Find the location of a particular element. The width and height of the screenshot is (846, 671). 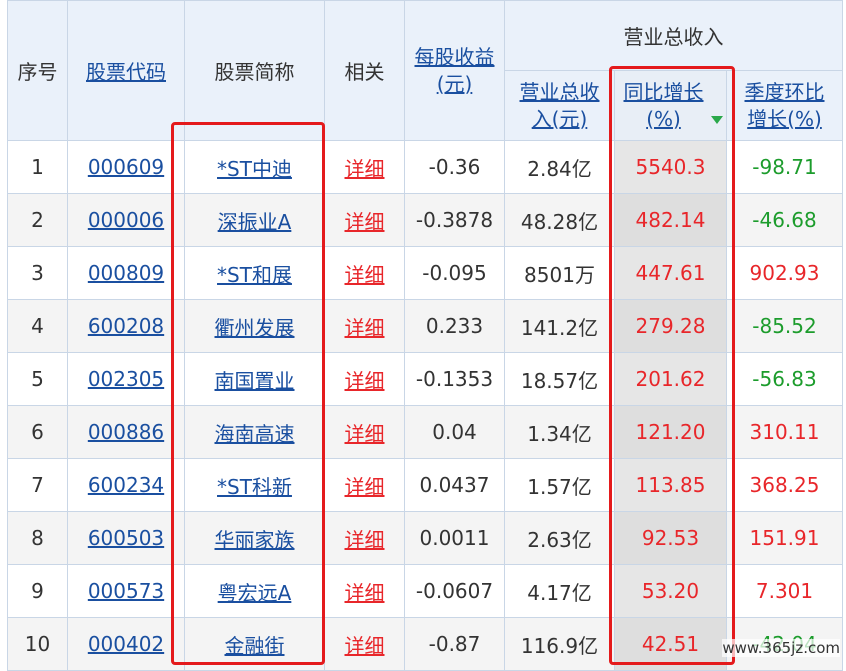

table-row: 6 000886 海南高速 详细 0.04 1.34亿 121.20 310.11 is located at coordinates (425, 432).